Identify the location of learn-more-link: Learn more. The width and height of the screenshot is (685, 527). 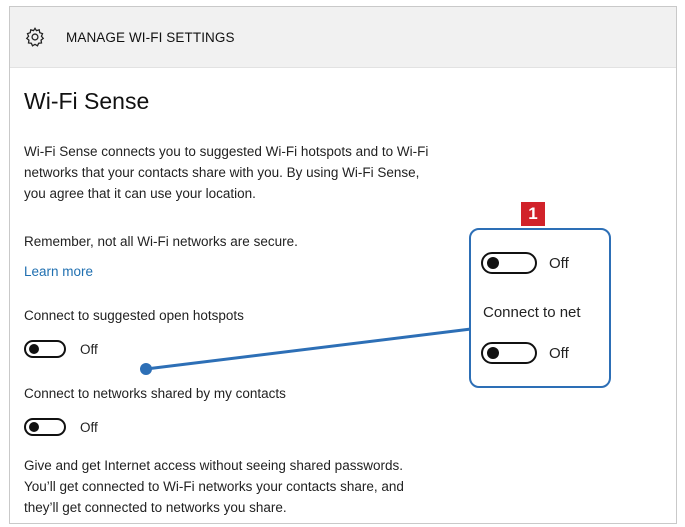
(58, 271).